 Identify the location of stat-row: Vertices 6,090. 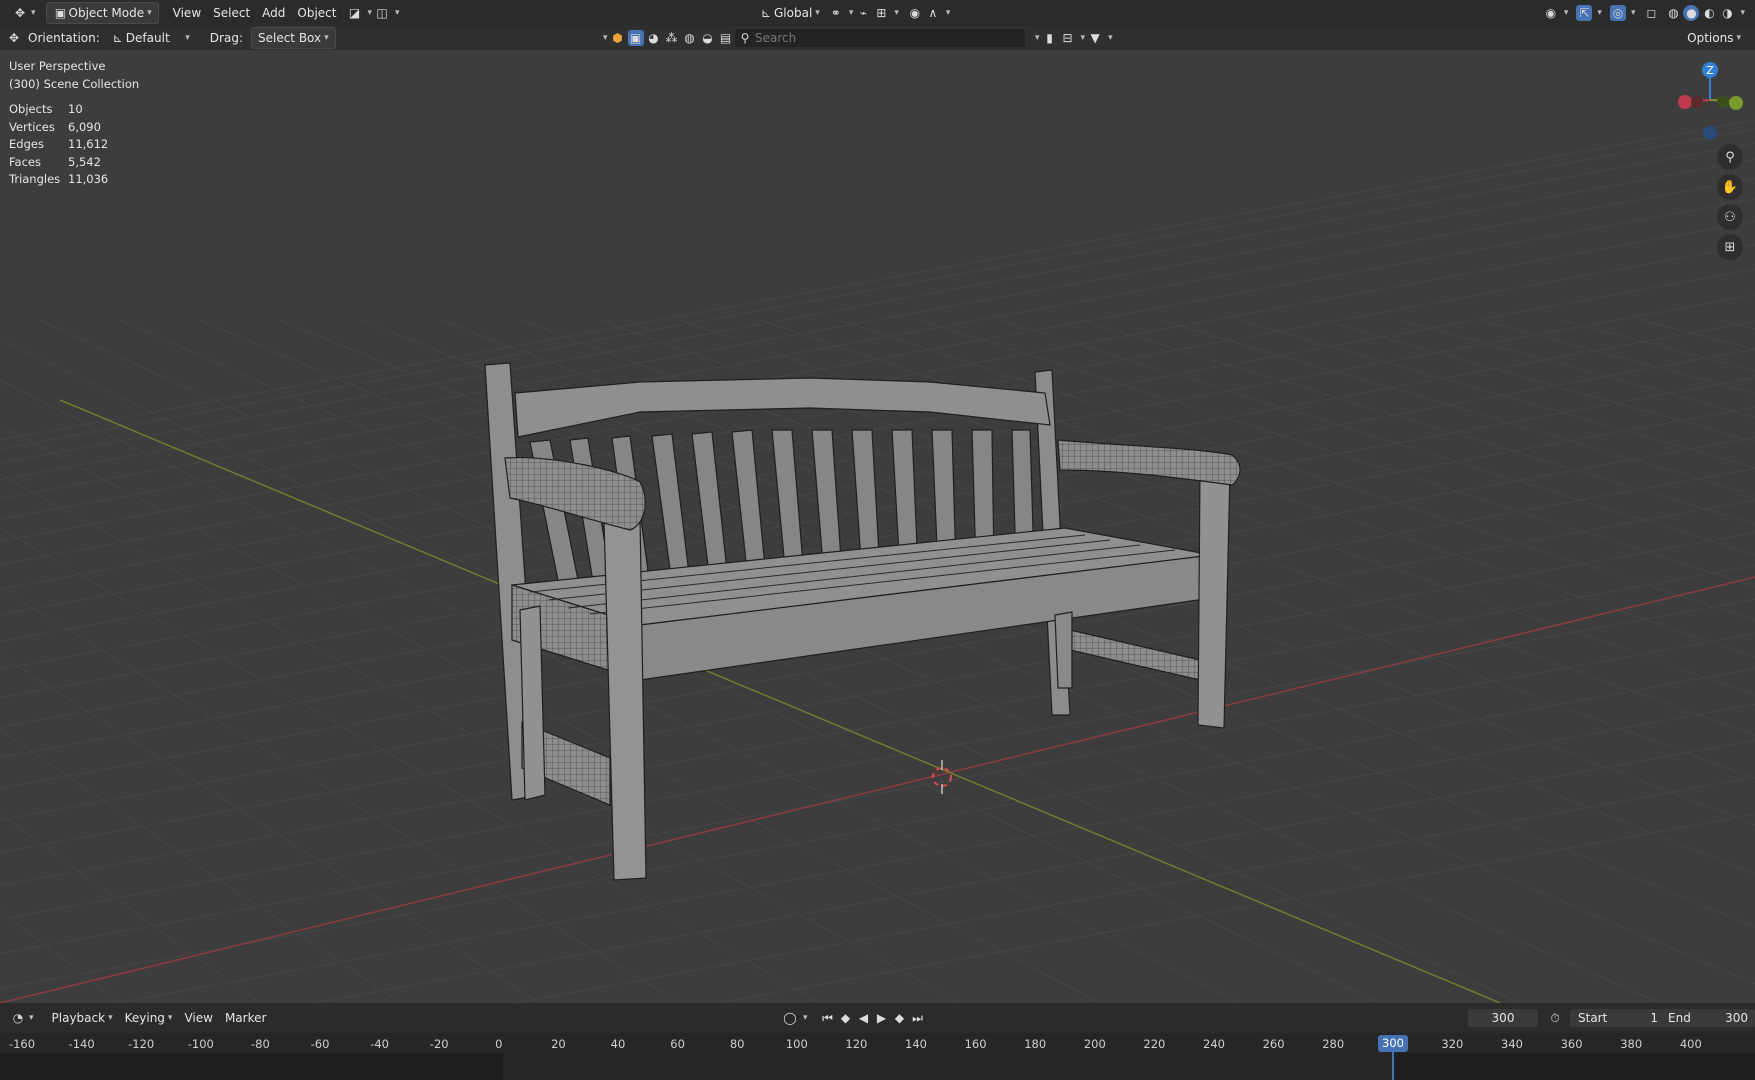
(74, 128).